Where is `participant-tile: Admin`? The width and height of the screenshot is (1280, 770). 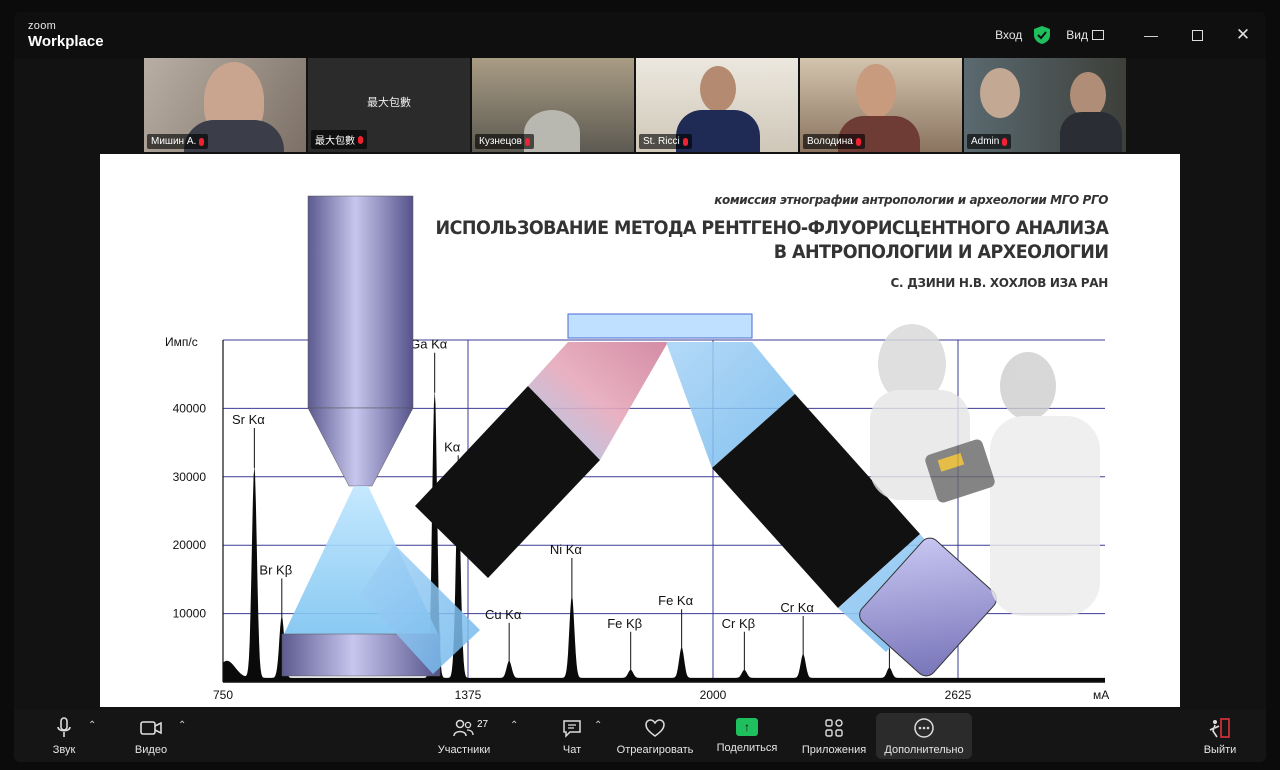 participant-tile: Admin is located at coordinates (1045, 105).